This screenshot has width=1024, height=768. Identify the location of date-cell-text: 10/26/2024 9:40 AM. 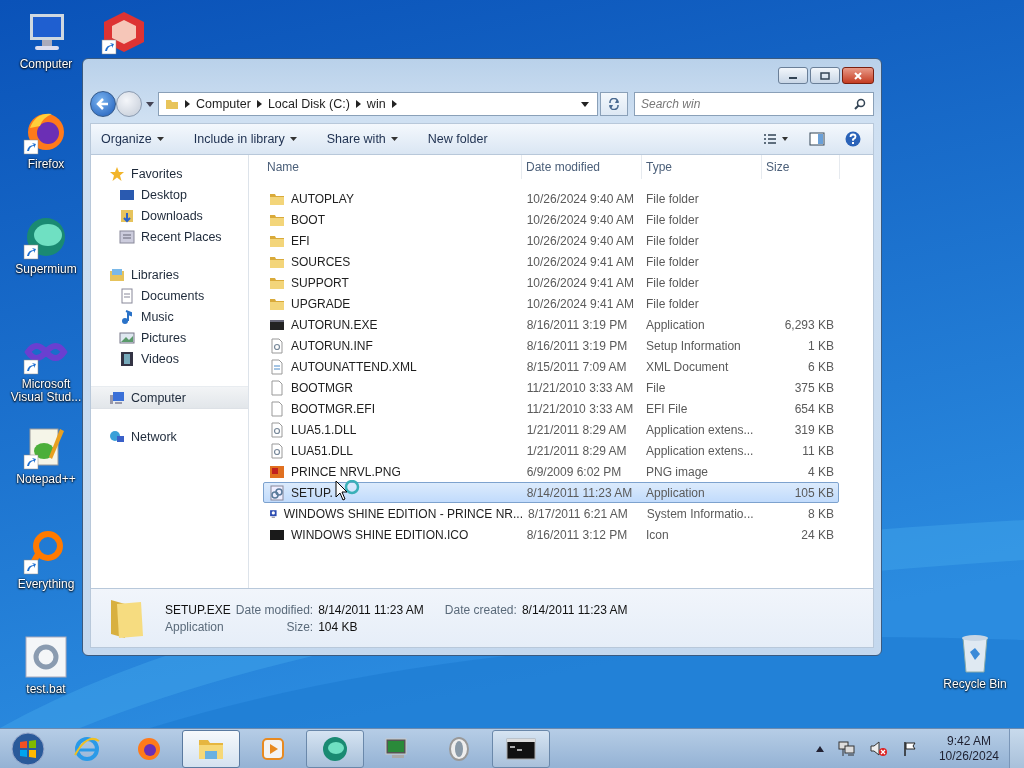
(580, 219).